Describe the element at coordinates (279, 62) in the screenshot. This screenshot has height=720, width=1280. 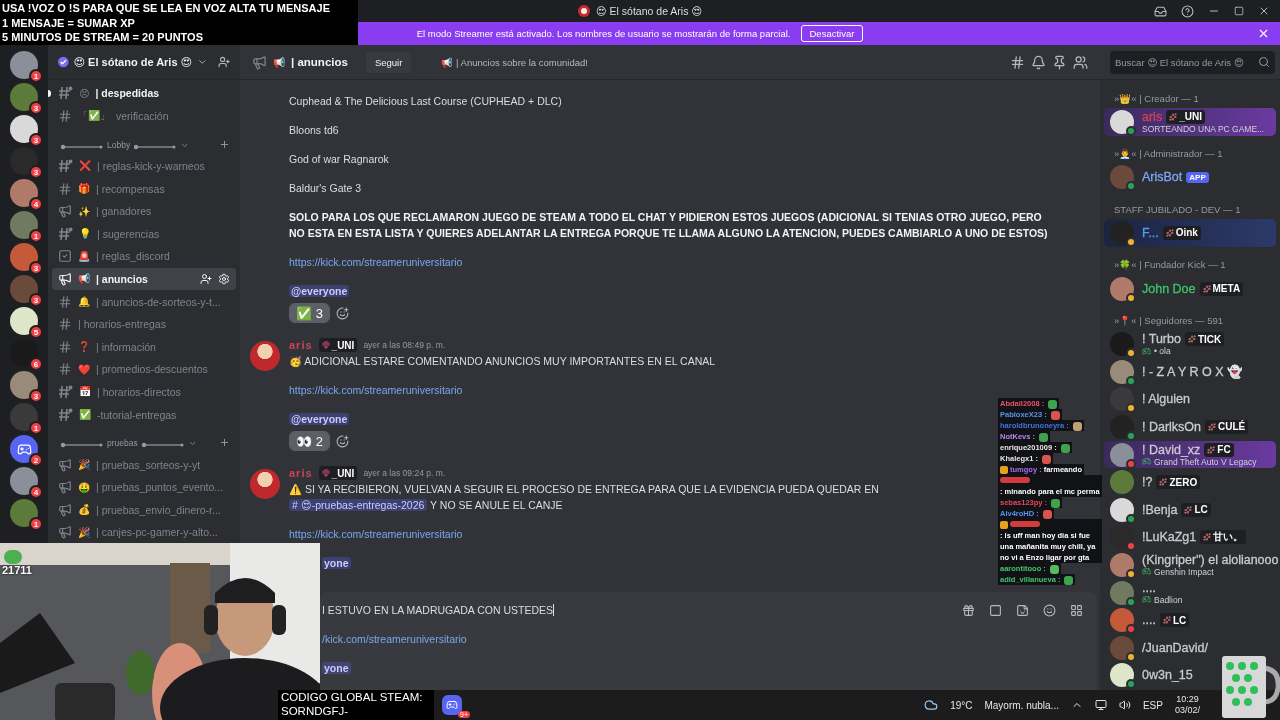
I see `channel-emoji: 📢` at that location.